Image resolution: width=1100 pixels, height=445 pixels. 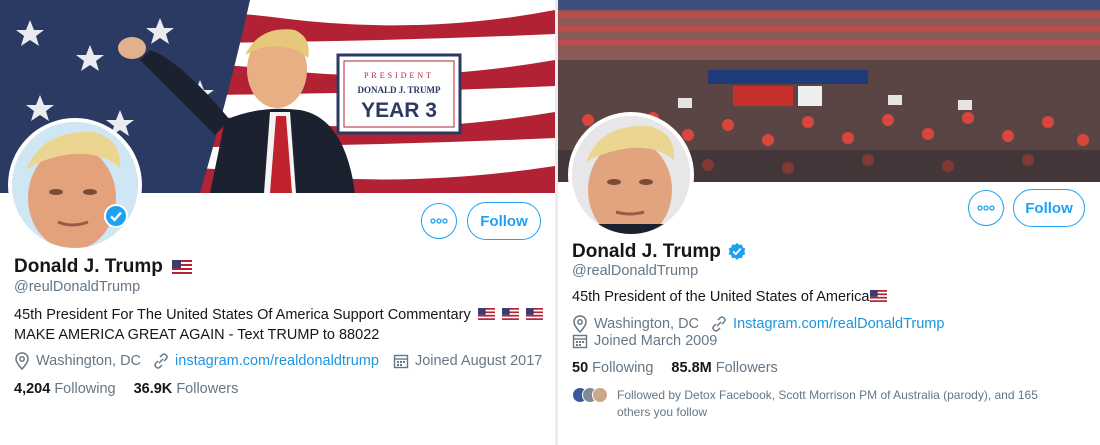 I want to click on followers-stat: 85.8M Followers, so click(x=724, y=368).